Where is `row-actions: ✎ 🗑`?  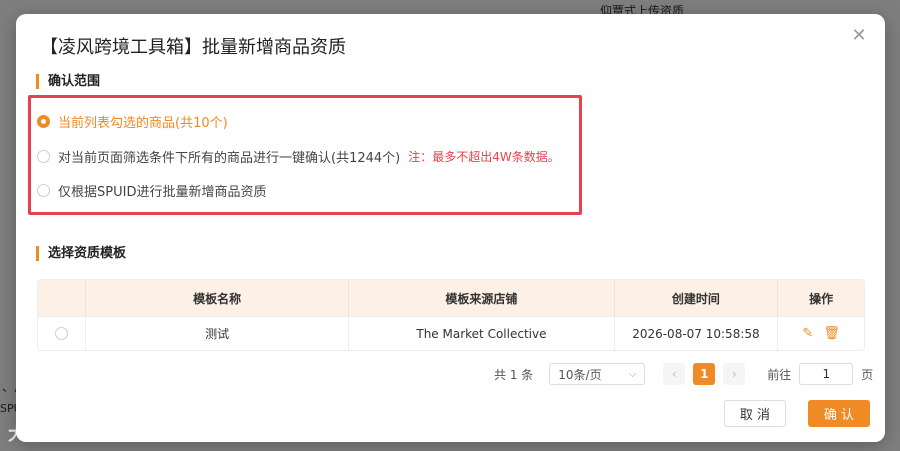
row-actions: ✎ 🗑 is located at coordinates (821, 333).